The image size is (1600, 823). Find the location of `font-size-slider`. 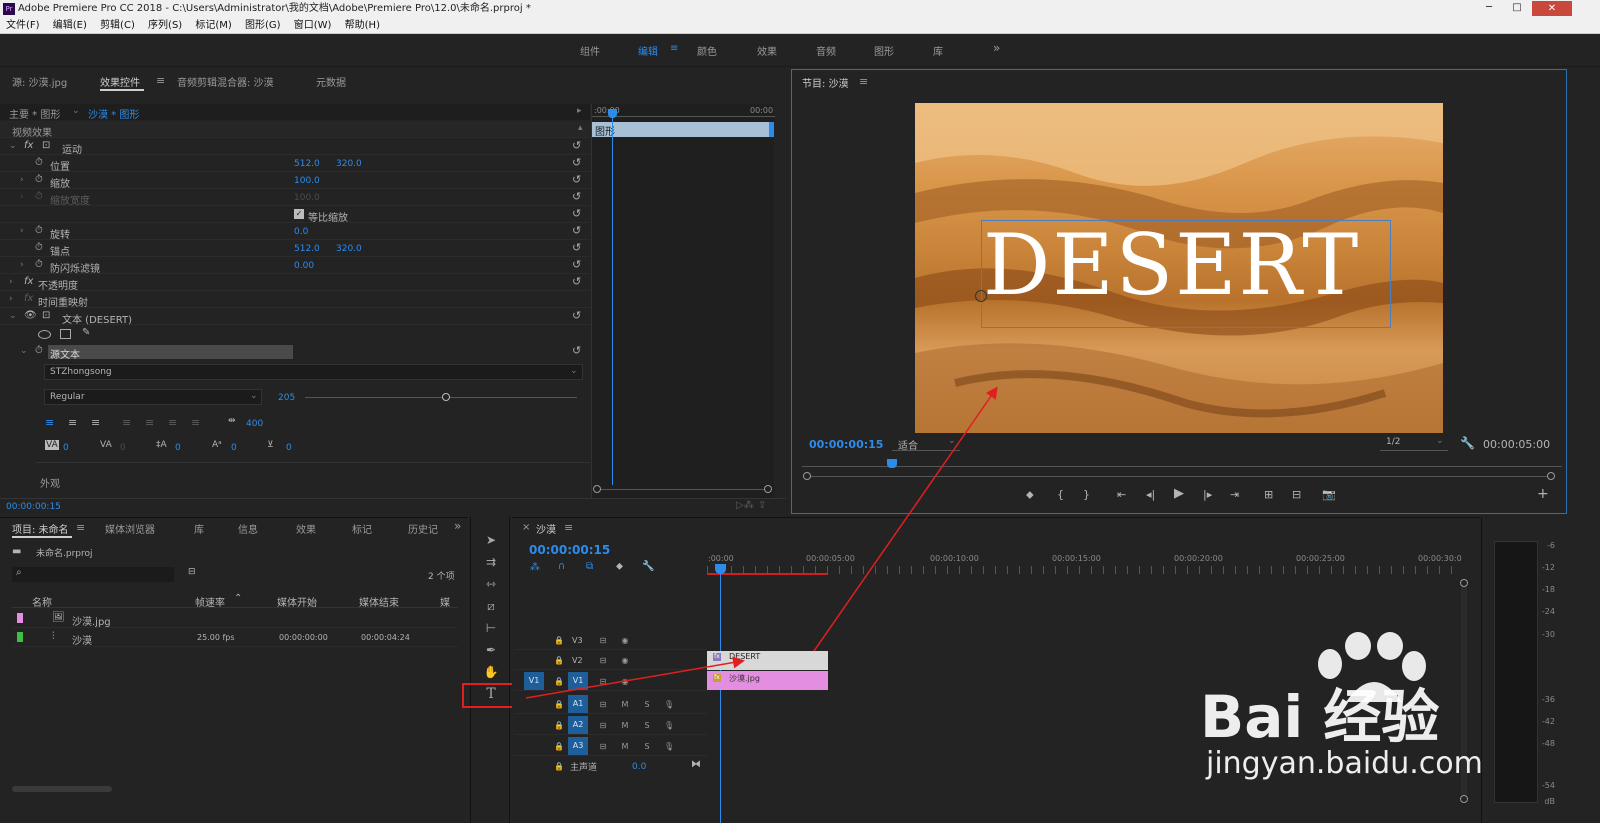

font-size-slider is located at coordinates (441, 397).